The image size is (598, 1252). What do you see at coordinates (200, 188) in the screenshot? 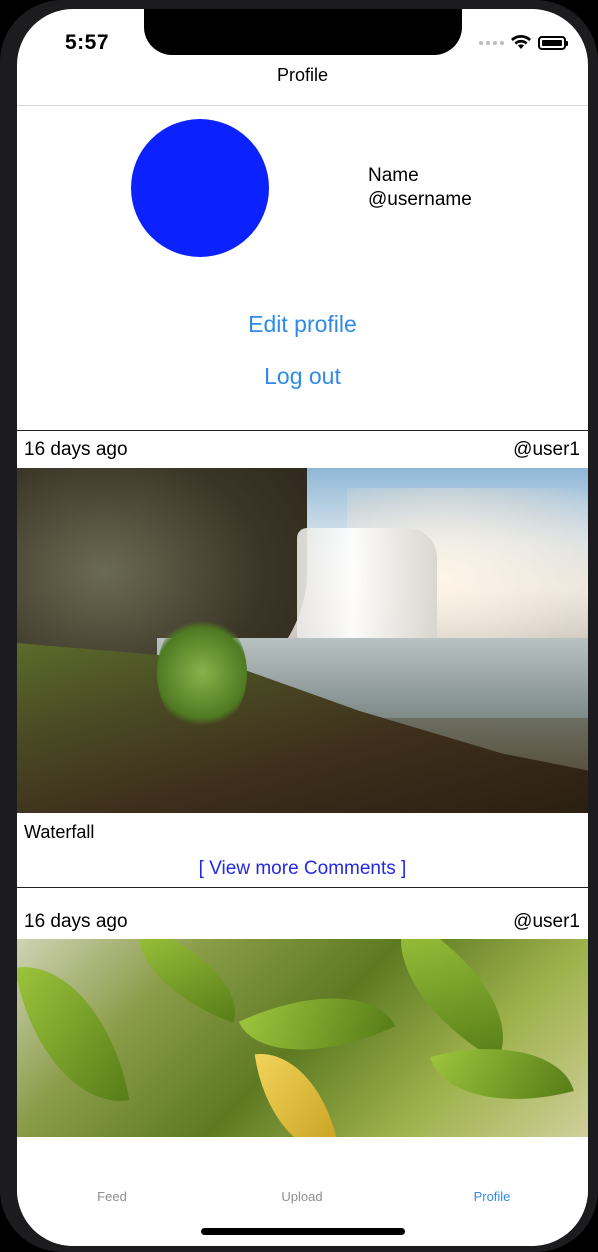
I see `avatar` at bounding box center [200, 188].